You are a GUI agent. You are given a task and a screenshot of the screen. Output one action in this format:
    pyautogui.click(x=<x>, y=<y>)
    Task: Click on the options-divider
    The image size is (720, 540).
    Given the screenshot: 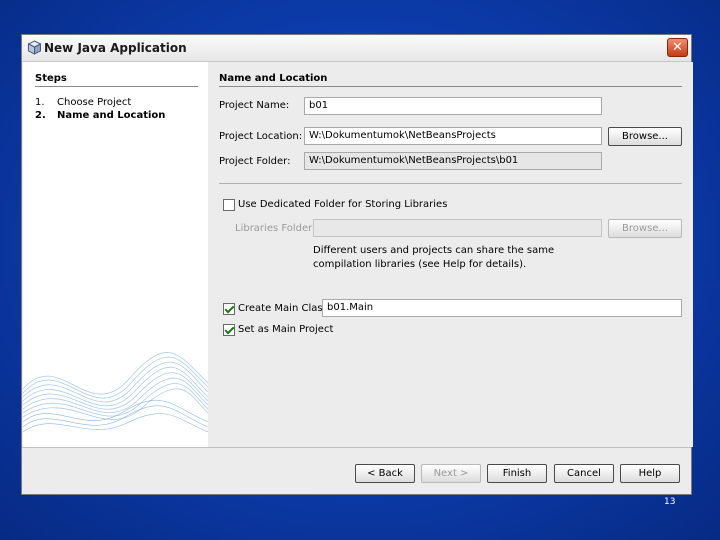 What is the action you would take?
    pyautogui.click(x=450, y=183)
    